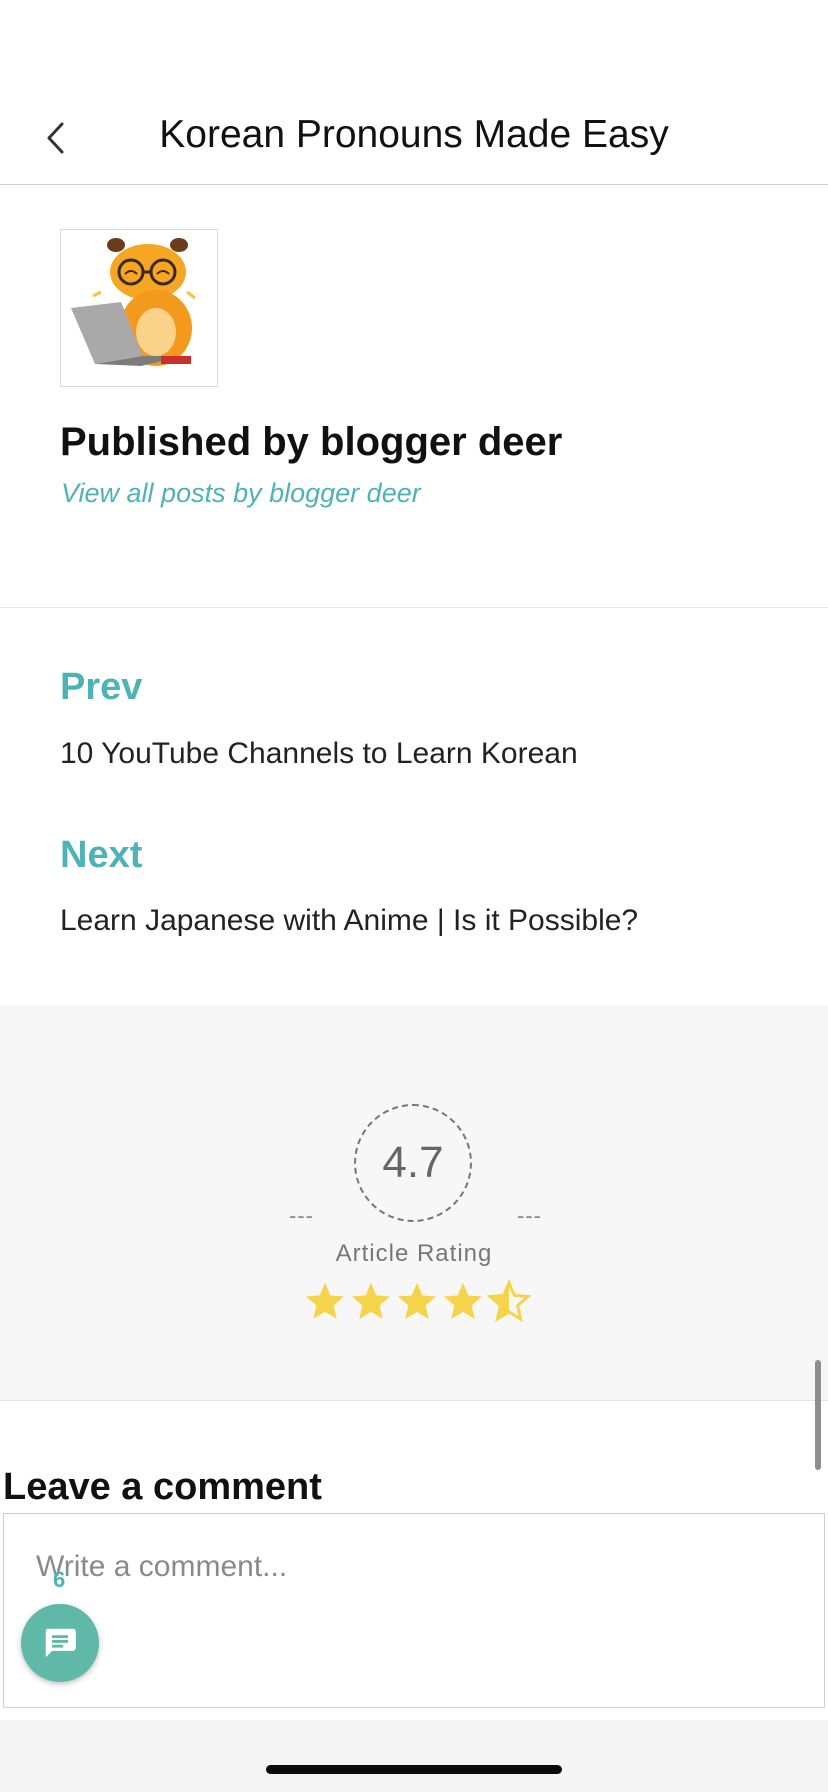 This screenshot has width=828, height=1792. Describe the element at coordinates (529, 1215) in the screenshot. I see `rating-dash-right: ---` at that location.